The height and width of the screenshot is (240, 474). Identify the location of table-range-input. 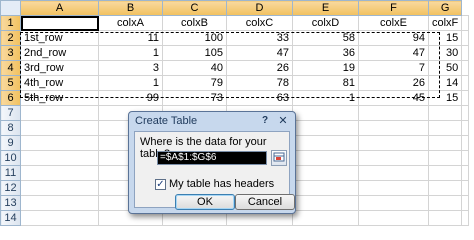
(212, 158).